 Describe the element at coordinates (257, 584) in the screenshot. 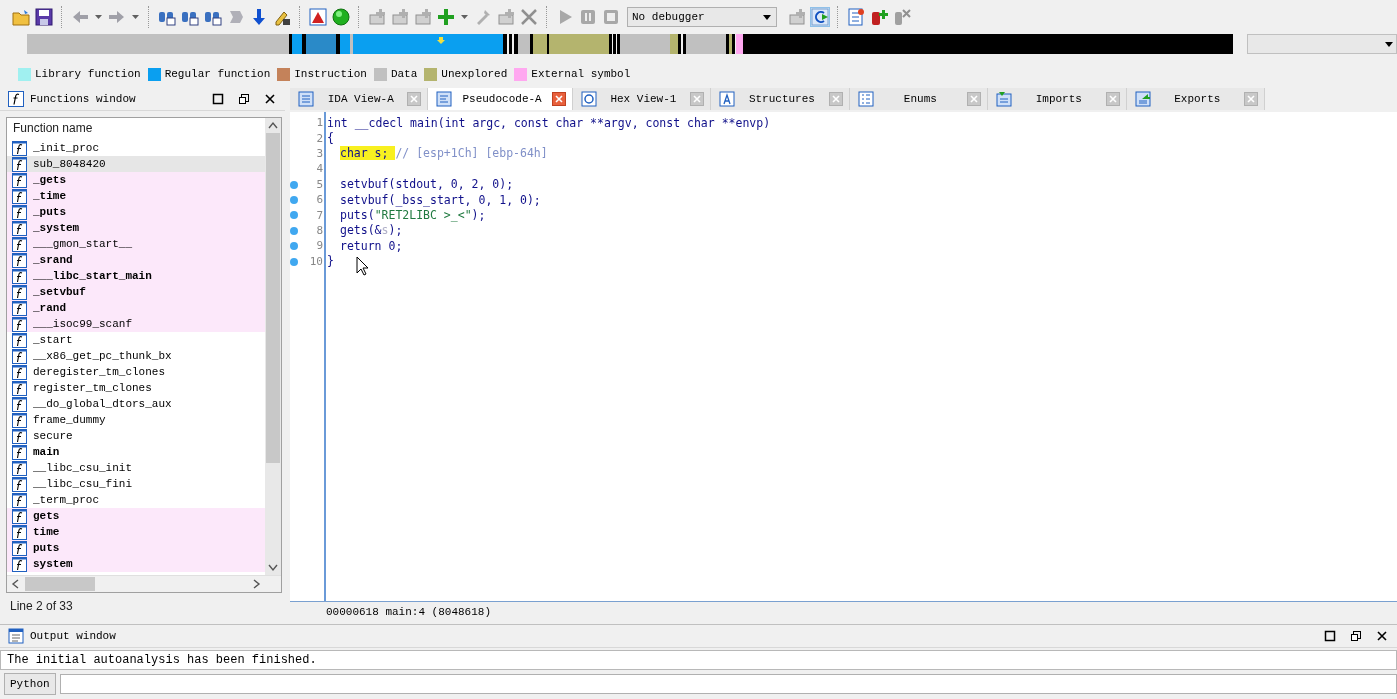

I see `scroll-right-icon` at that location.